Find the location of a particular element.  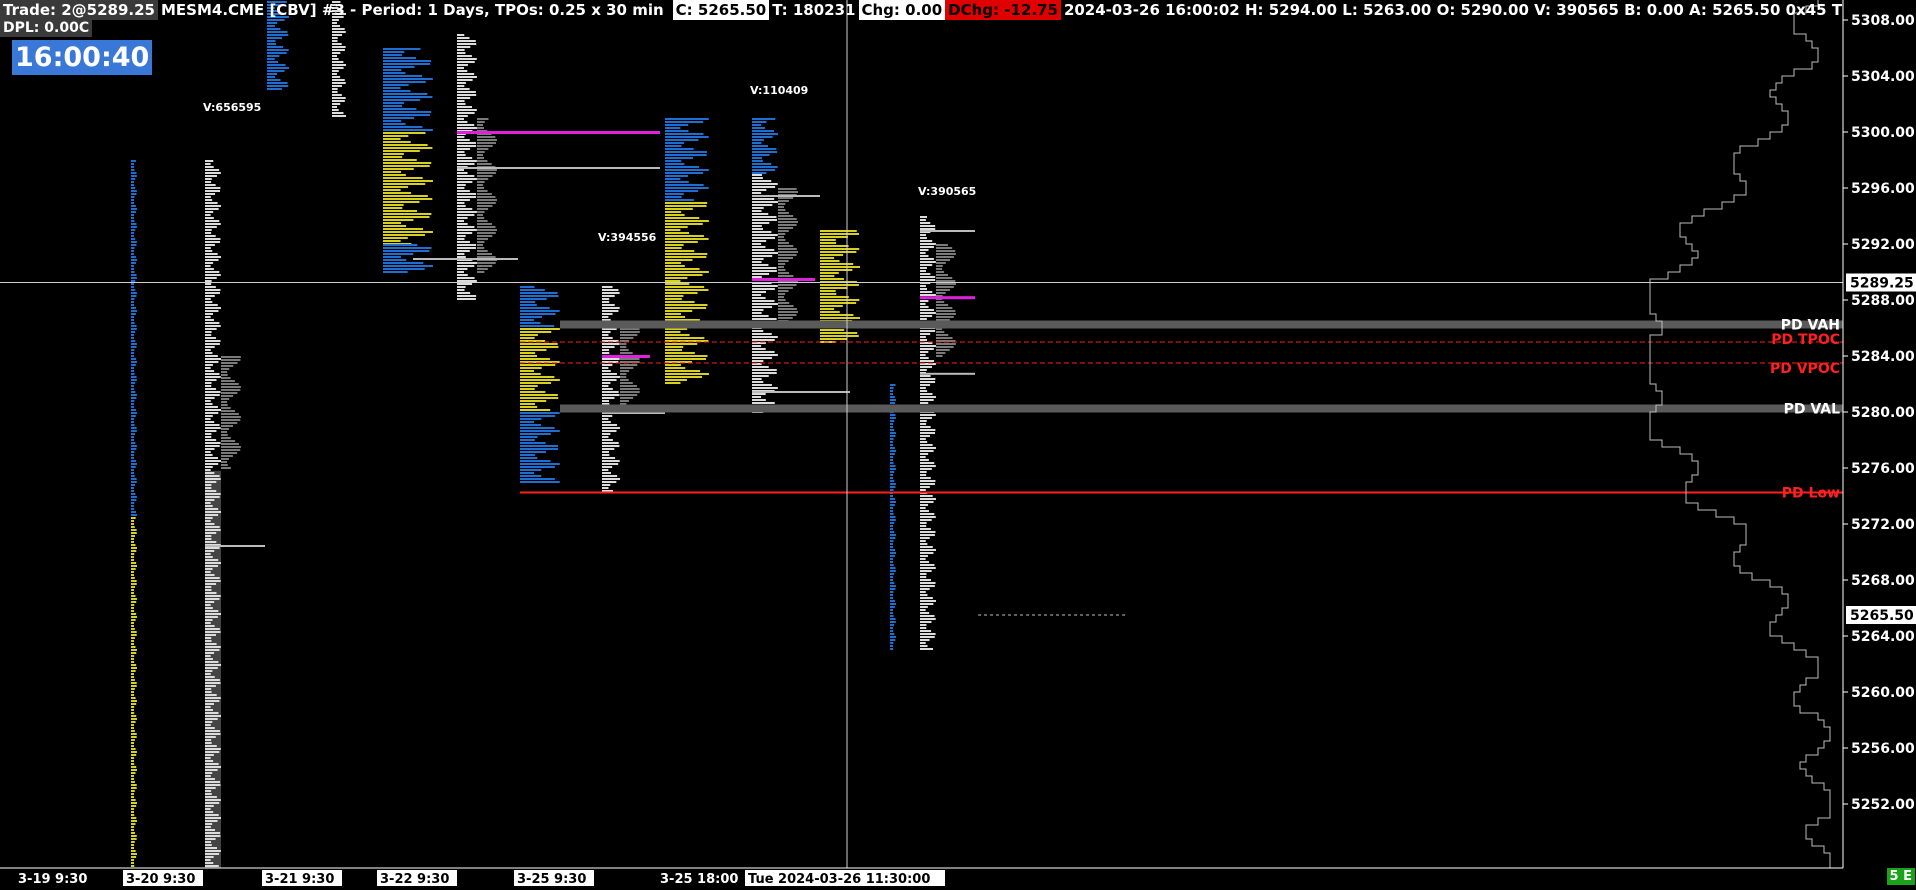

date-label-text: 3-19 9:30 is located at coordinates (52, 879).